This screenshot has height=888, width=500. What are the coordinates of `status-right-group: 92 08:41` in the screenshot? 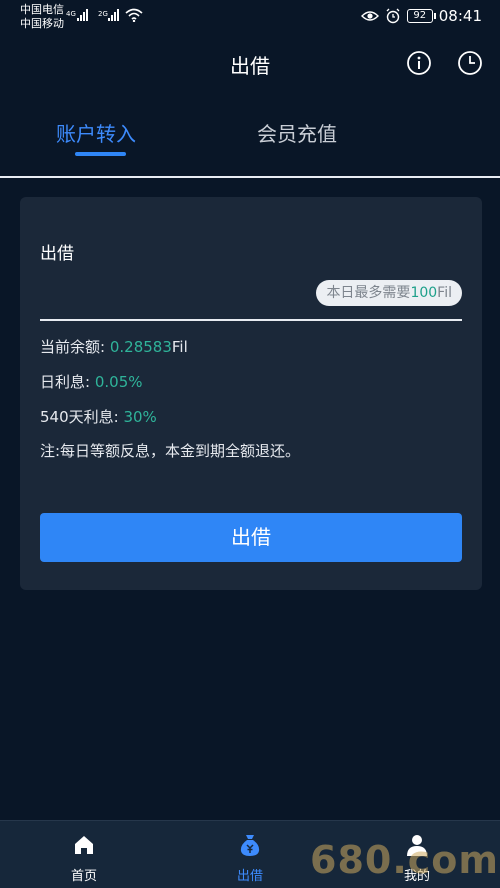 It's located at (421, 16).